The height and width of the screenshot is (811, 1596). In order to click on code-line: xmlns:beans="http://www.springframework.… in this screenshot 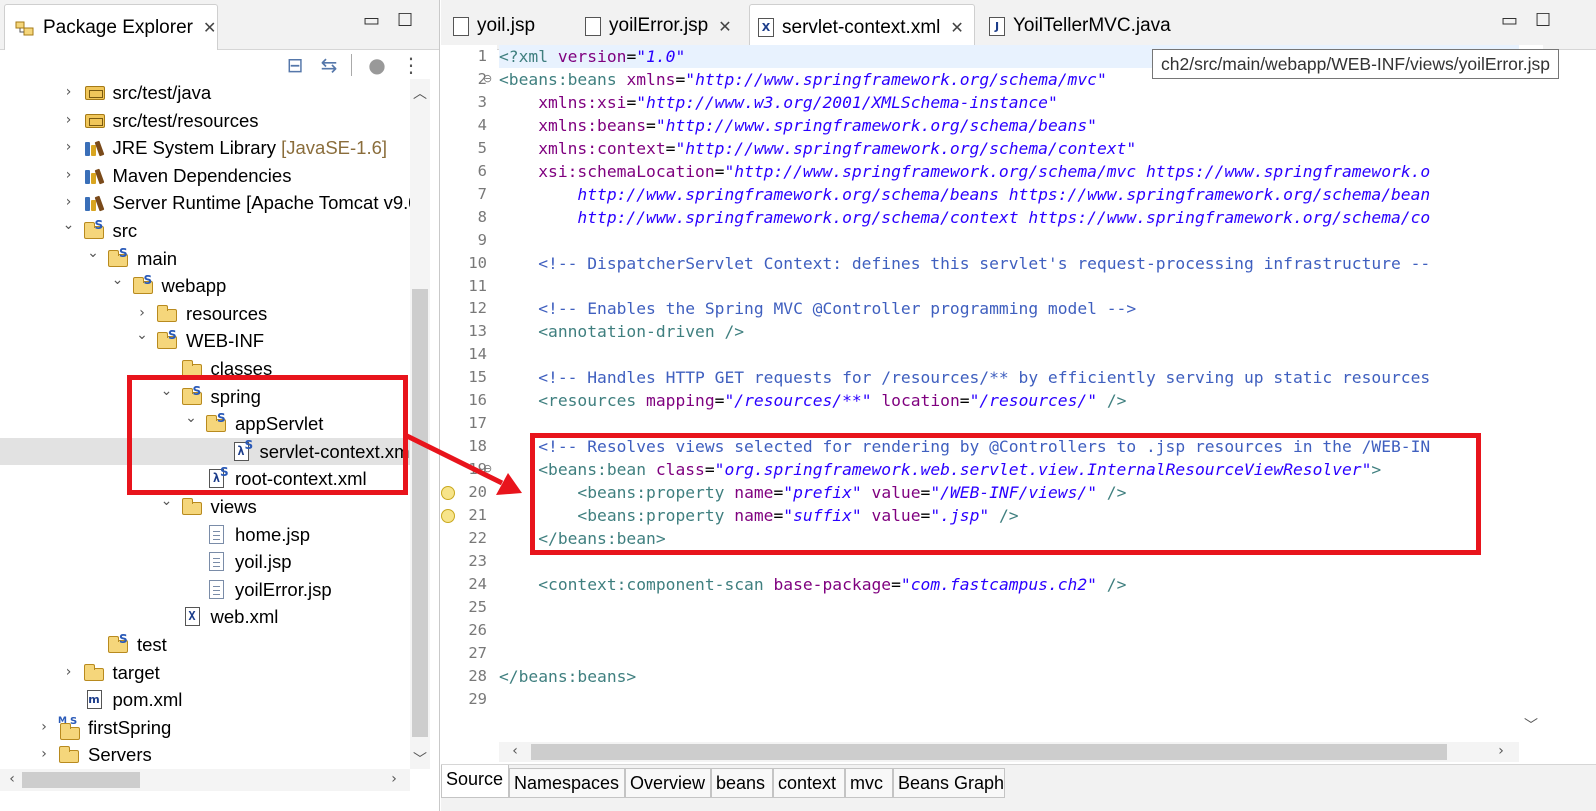, I will do `click(798, 125)`.